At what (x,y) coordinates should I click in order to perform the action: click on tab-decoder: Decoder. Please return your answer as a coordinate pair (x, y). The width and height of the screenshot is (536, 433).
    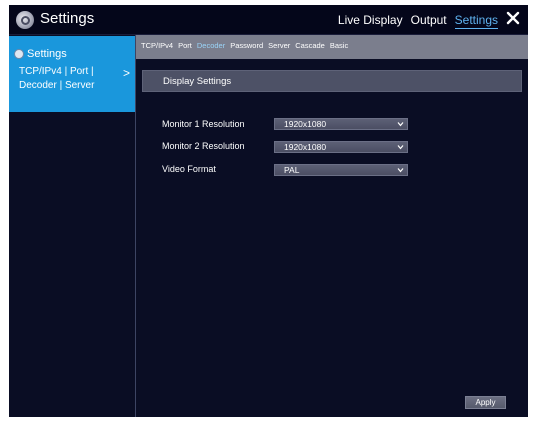
    Looking at the image, I should click on (211, 46).